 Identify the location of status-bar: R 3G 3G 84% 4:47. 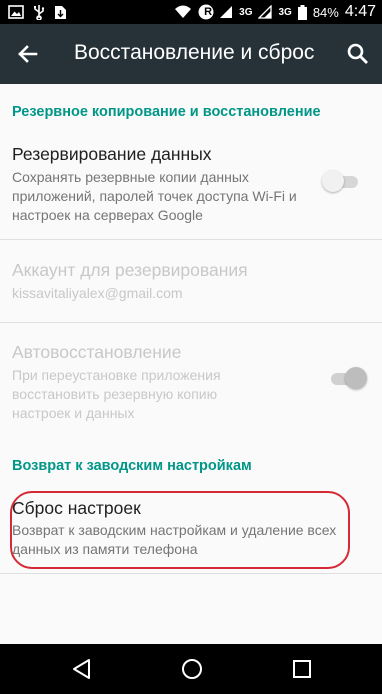
(191, 12).